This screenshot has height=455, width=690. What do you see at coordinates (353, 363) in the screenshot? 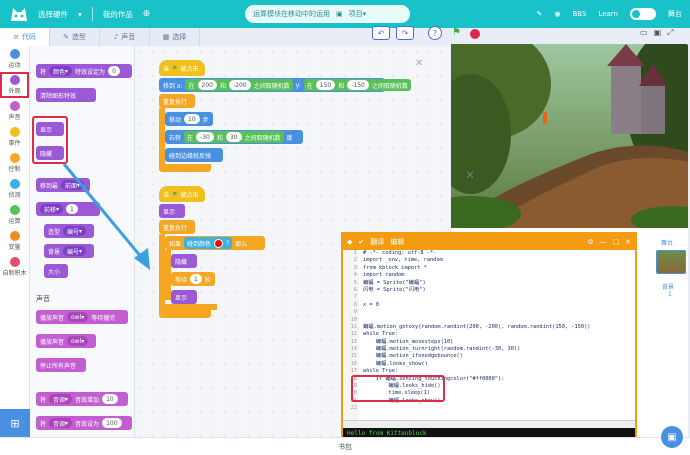
I see `line-number: 16` at bounding box center [353, 363].